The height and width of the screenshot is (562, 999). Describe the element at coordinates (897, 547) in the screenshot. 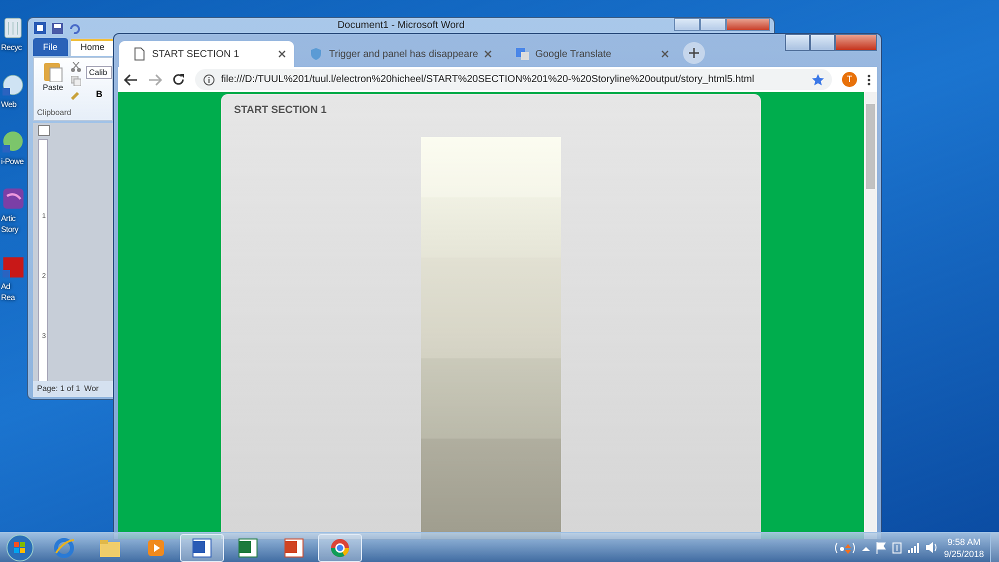

I see `power-icon` at that location.